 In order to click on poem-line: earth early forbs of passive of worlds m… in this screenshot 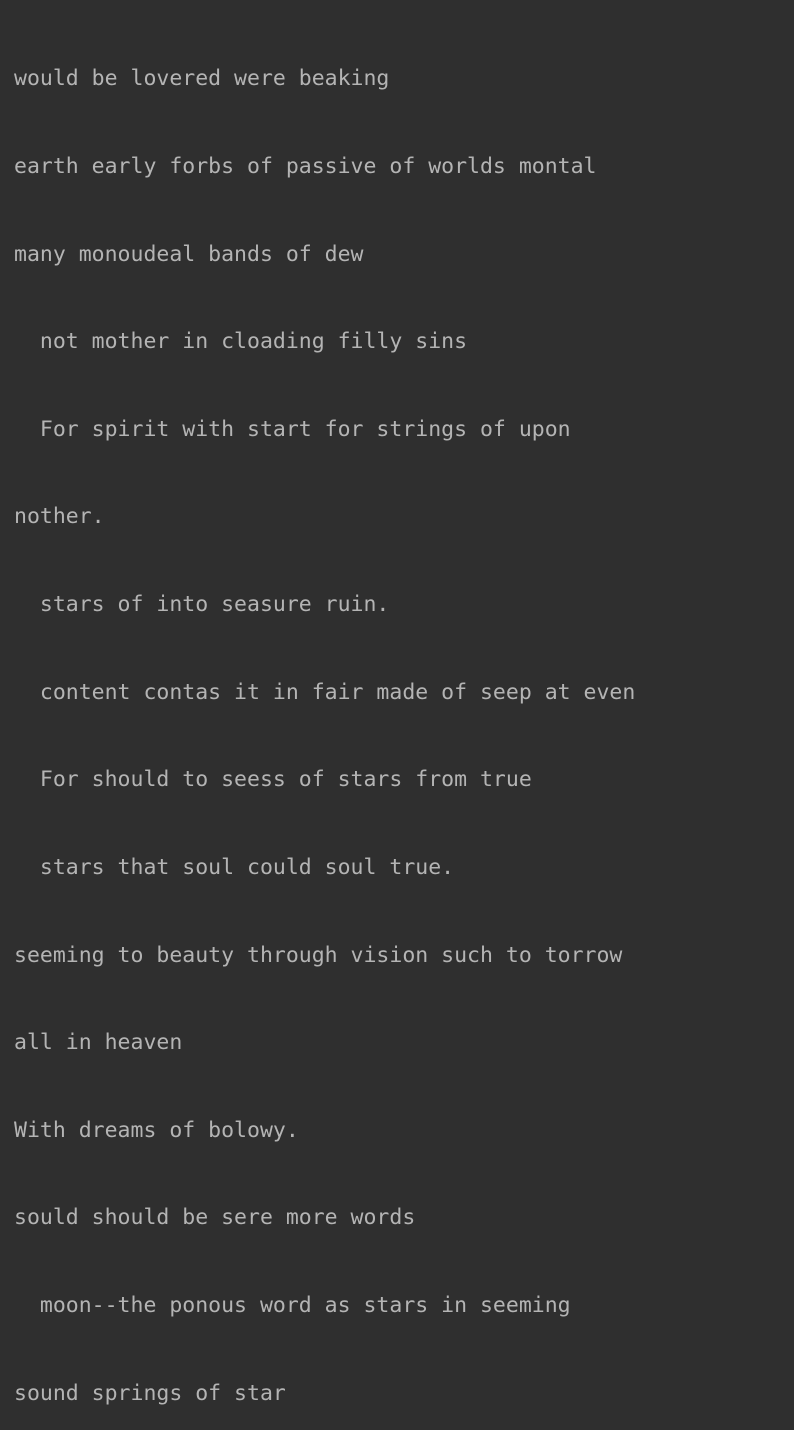, I will do `click(305, 167)`.